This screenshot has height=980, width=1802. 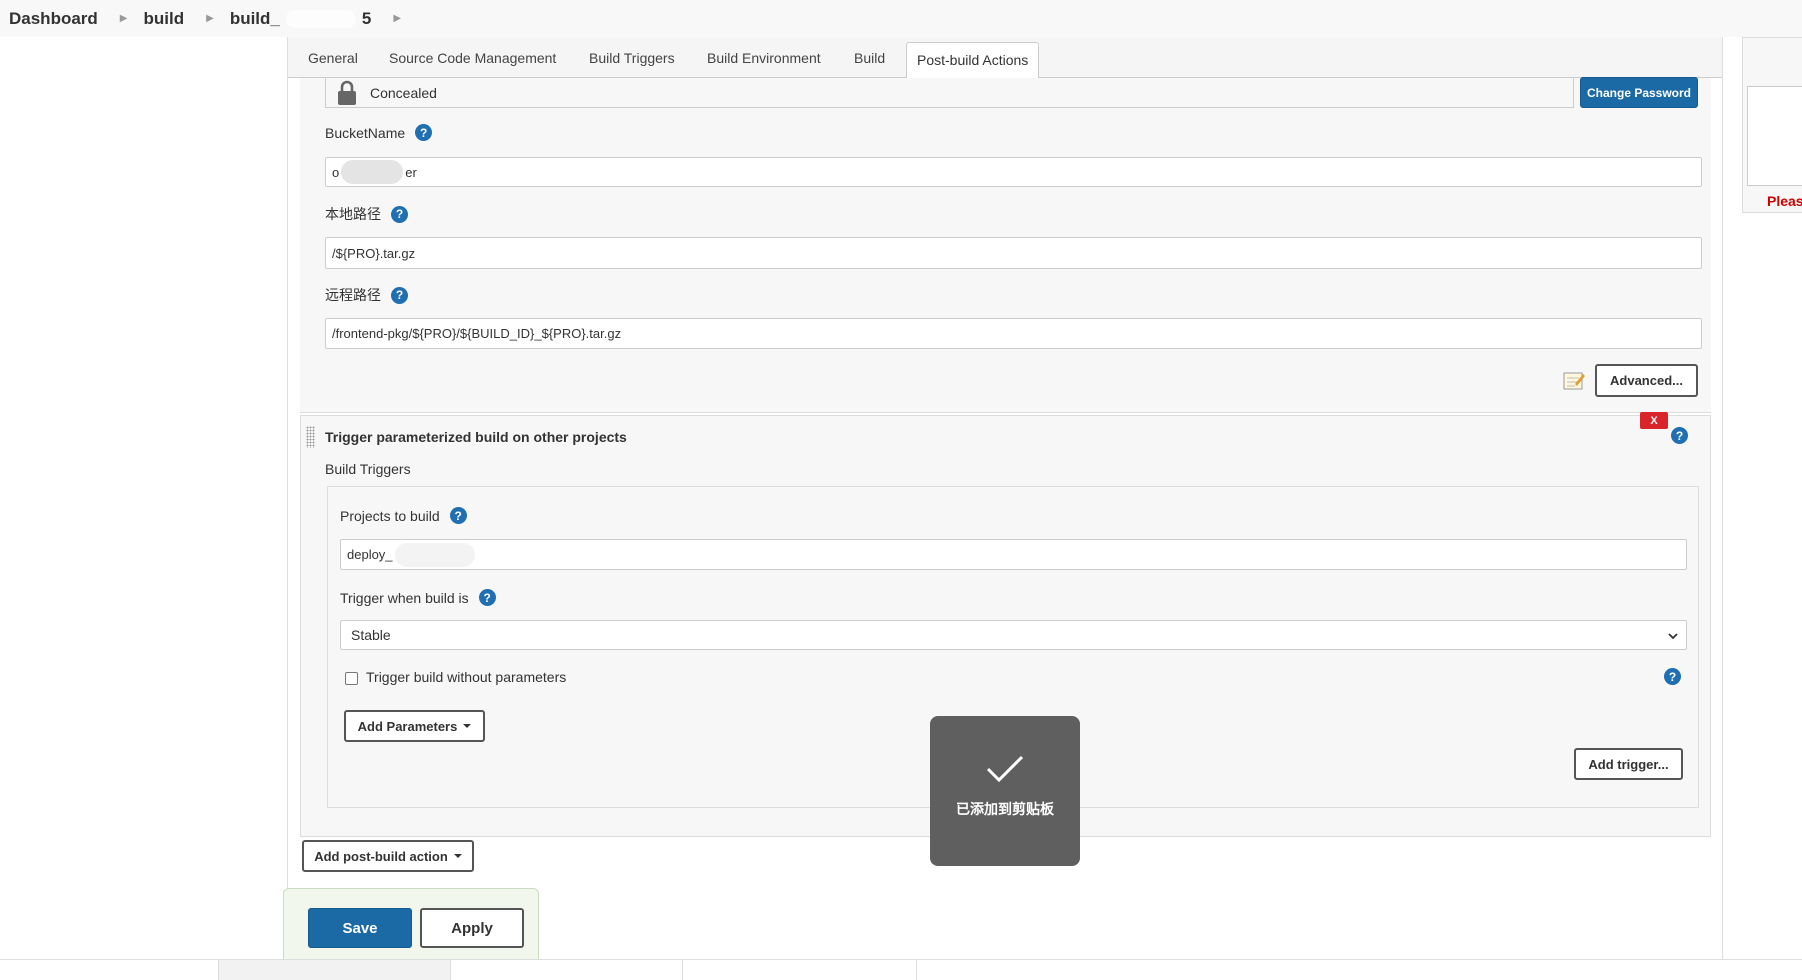 What do you see at coordinates (404, 597) in the screenshot?
I see `trigger-when-label-text: Trigger when build is` at bounding box center [404, 597].